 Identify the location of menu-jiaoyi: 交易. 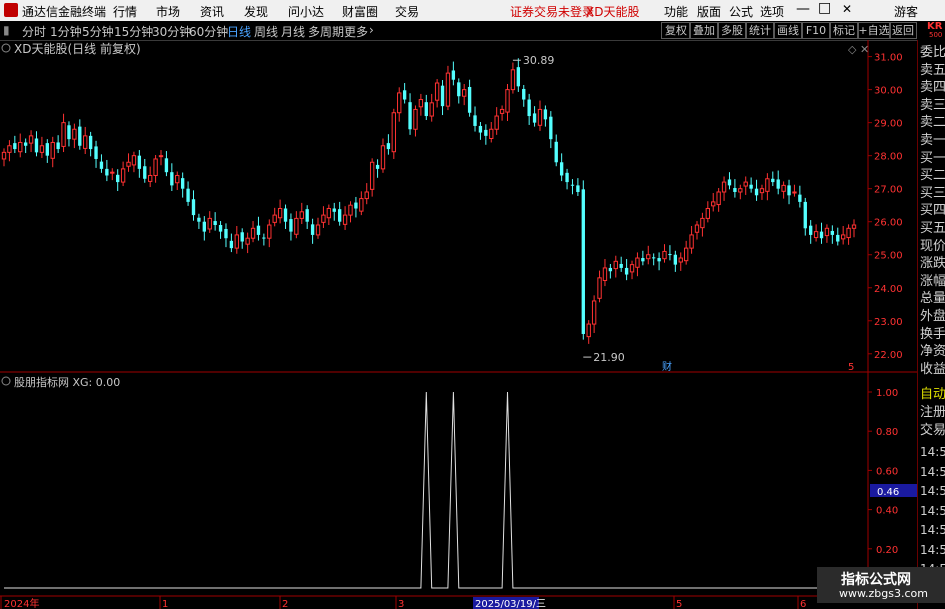
(407, 11).